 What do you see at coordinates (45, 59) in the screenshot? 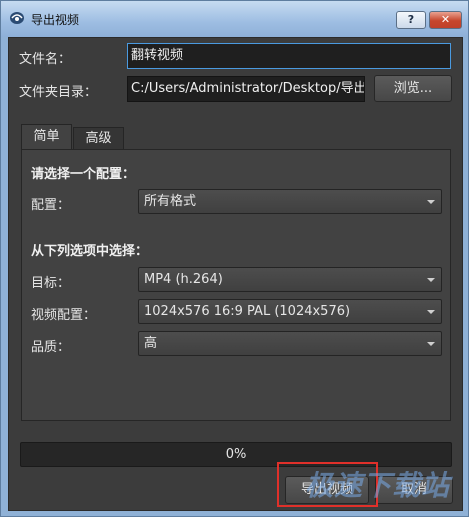
I see `filename-label: 文件名：` at bounding box center [45, 59].